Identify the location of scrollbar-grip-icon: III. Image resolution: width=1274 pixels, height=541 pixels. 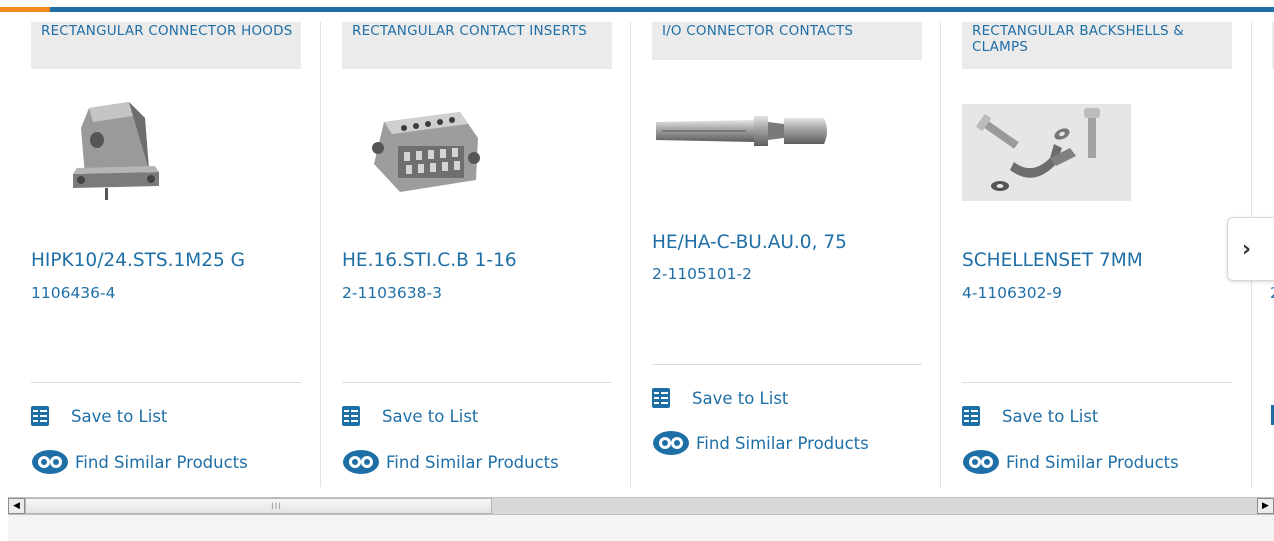
(276, 507).